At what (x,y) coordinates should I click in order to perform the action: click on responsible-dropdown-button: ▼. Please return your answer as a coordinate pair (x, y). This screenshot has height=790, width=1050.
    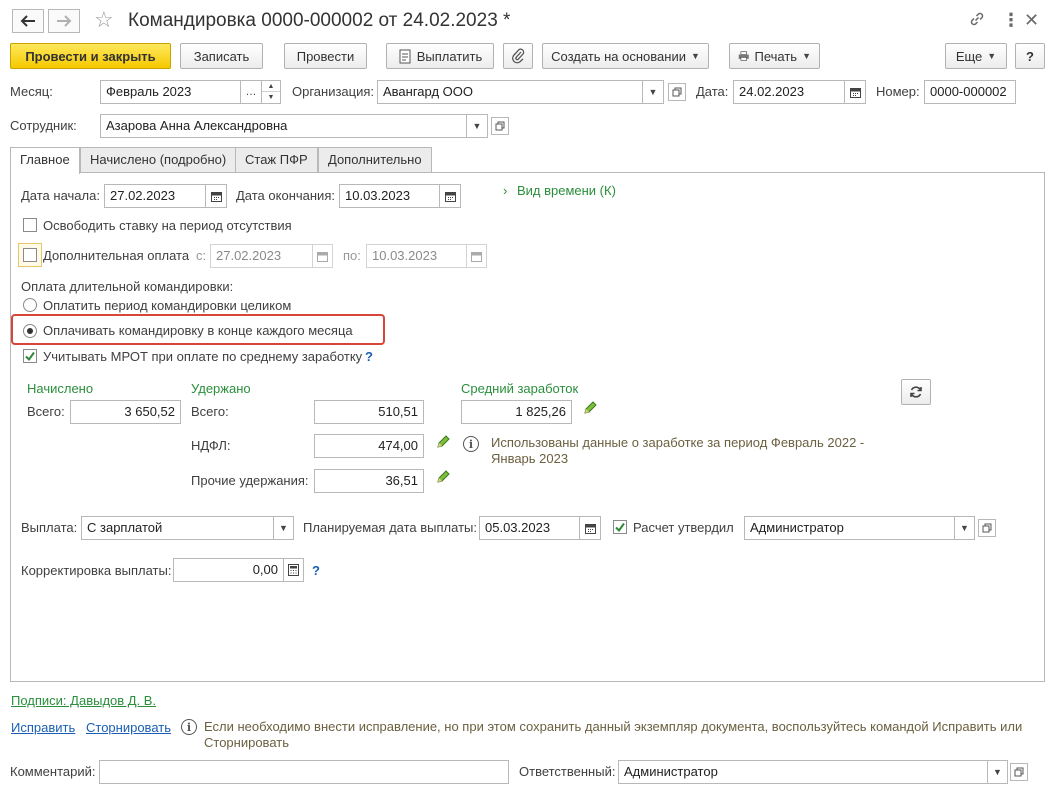
    Looking at the image, I should click on (997, 772).